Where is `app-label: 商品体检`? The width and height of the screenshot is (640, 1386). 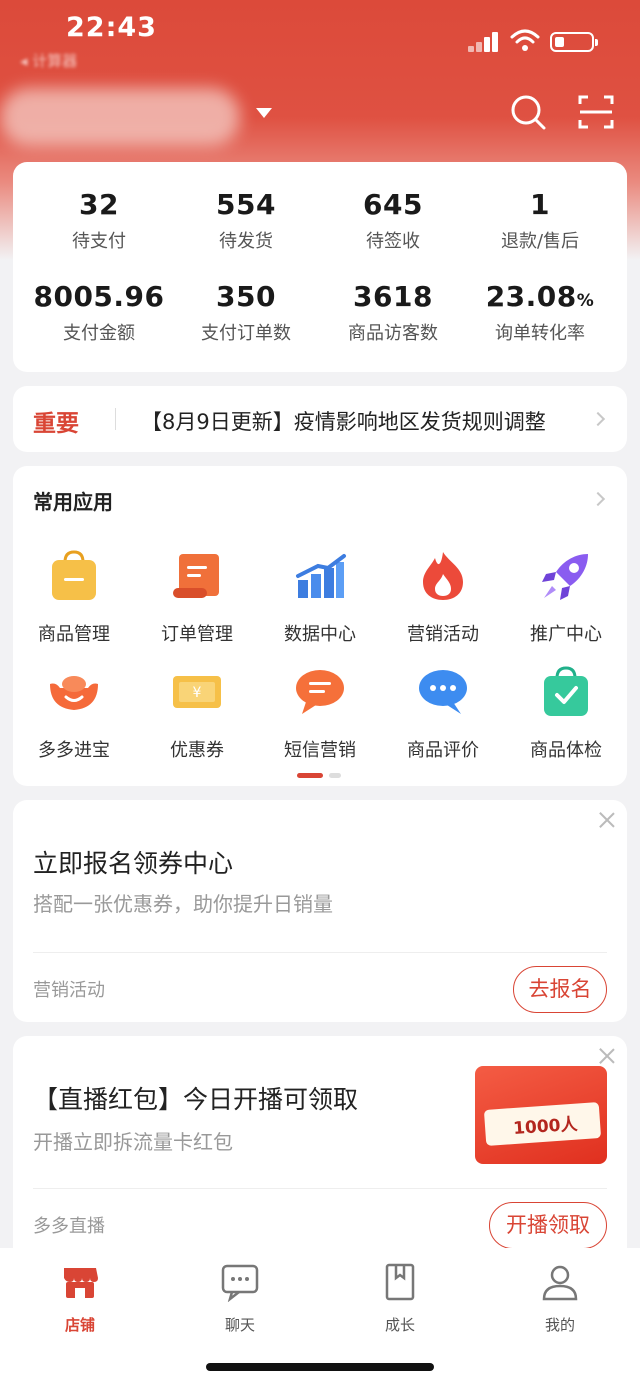
app-label: 商品体检 is located at coordinates (566, 750).